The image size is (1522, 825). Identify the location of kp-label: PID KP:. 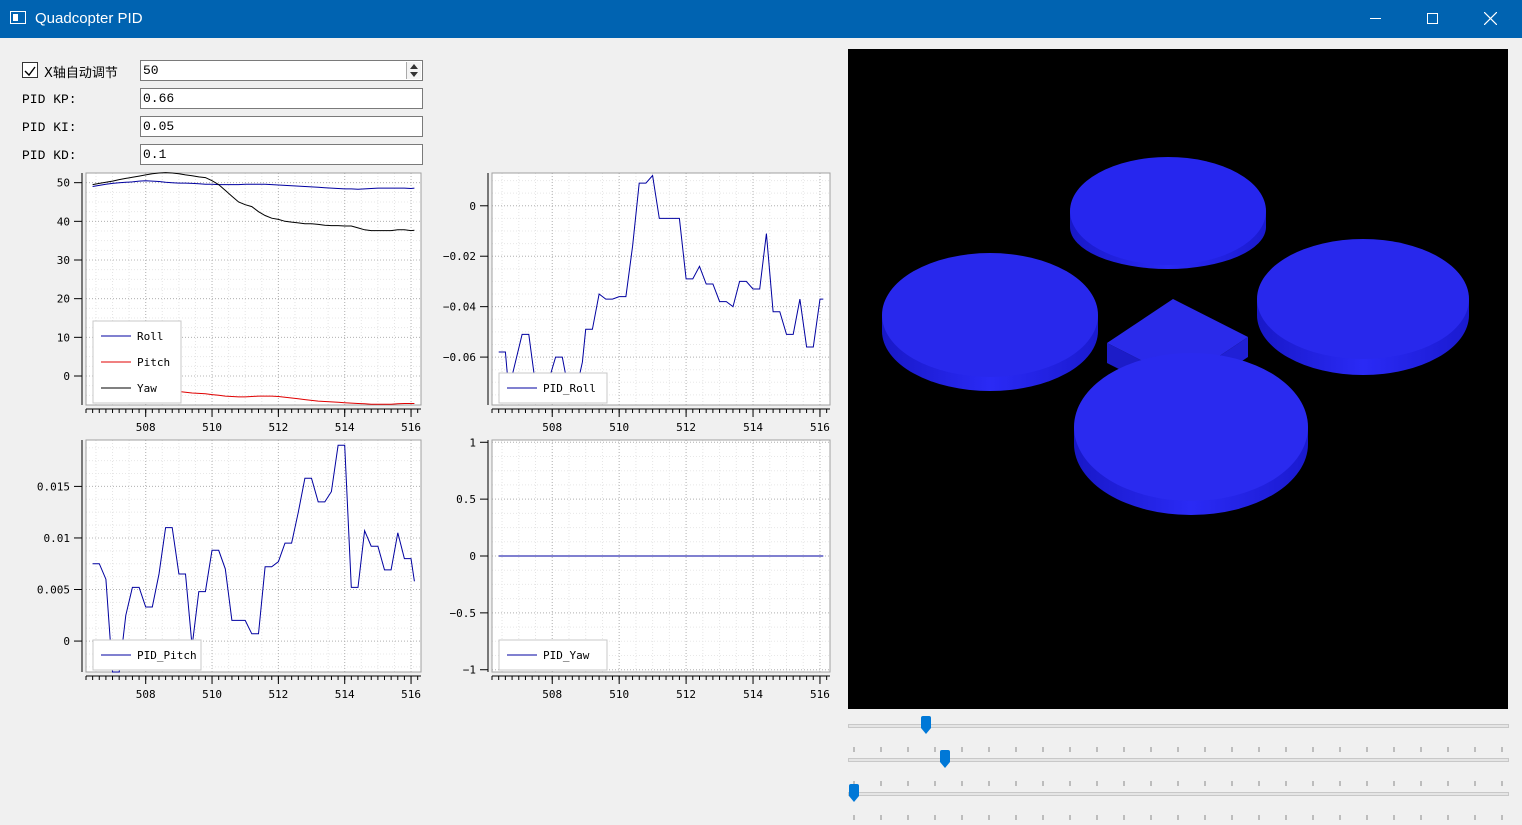
(49, 99).